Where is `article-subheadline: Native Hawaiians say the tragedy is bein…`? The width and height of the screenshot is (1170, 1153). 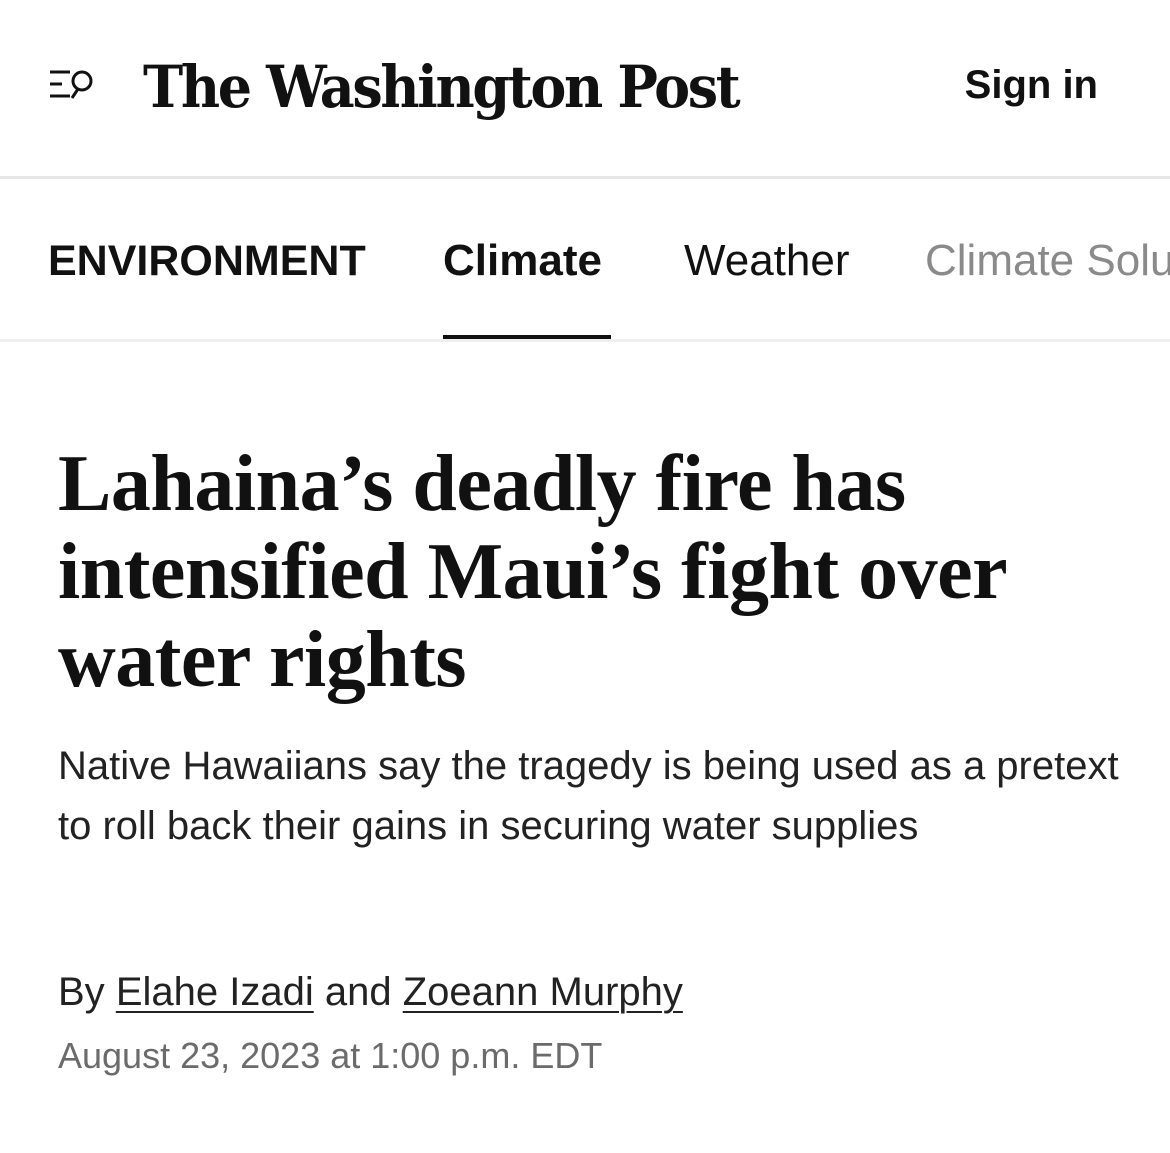
article-subheadline: Native Hawaiians say the tragedy is bein… is located at coordinates (588, 796).